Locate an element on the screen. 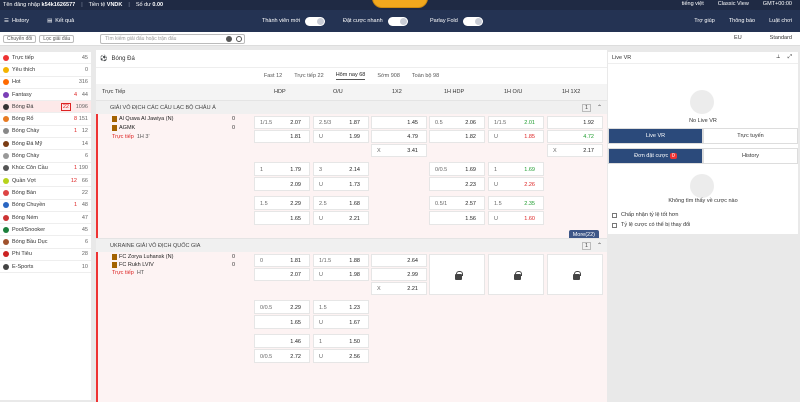 This screenshot has height=402, width=800. sidebar-item: Quần Vợt 12 66 is located at coordinates (45, 181).